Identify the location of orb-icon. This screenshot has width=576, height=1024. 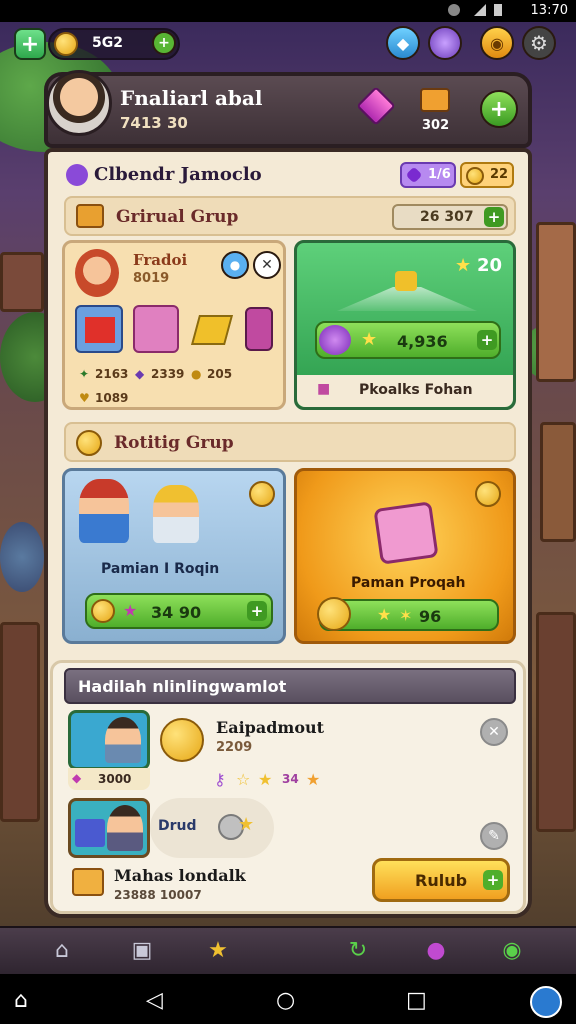
(445, 43).